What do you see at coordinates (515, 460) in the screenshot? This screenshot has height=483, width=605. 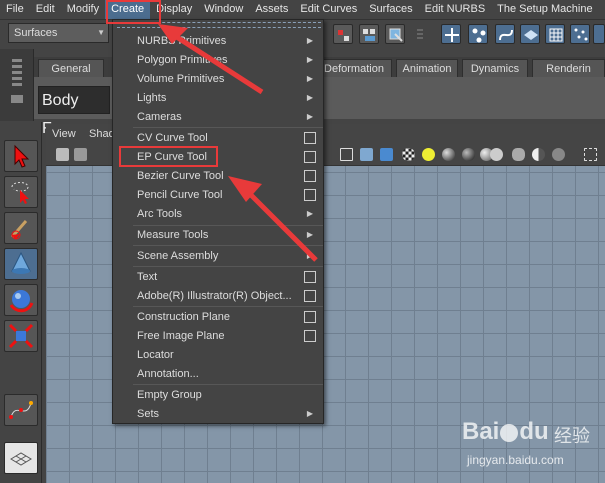 I see `watermark-url: jingyan.baidu.com` at bounding box center [515, 460].